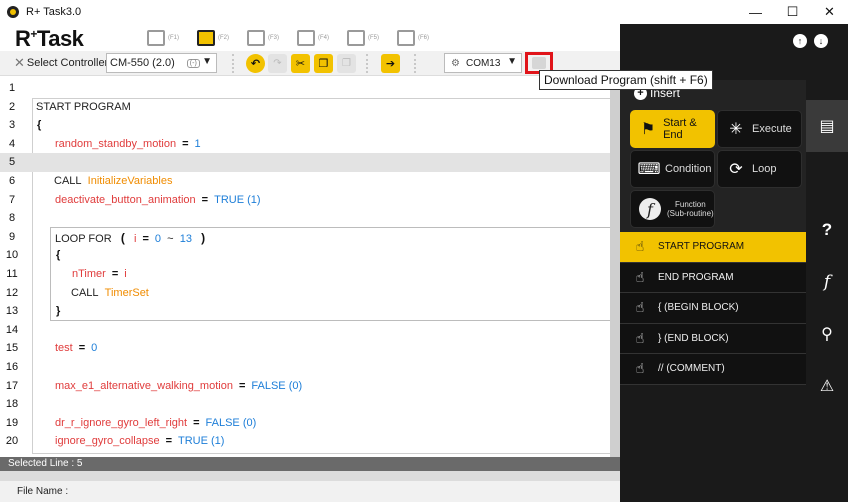  I want to click on code-line: 10{, so click(305, 255).